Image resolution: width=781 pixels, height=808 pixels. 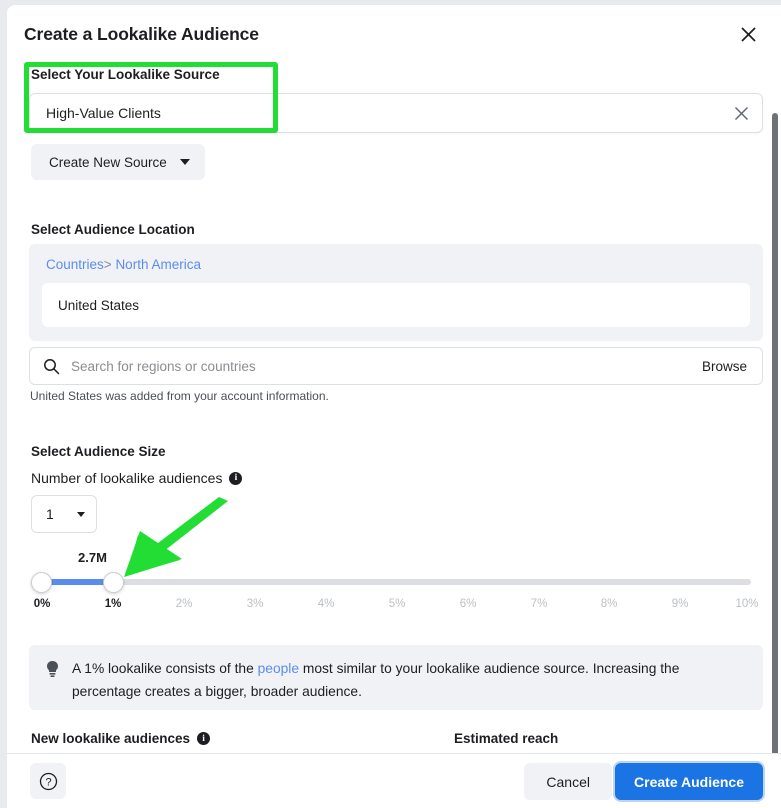 What do you see at coordinates (689, 781) in the screenshot?
I see `create-audience-button: Create Audience` at bounding box center [689, 781].